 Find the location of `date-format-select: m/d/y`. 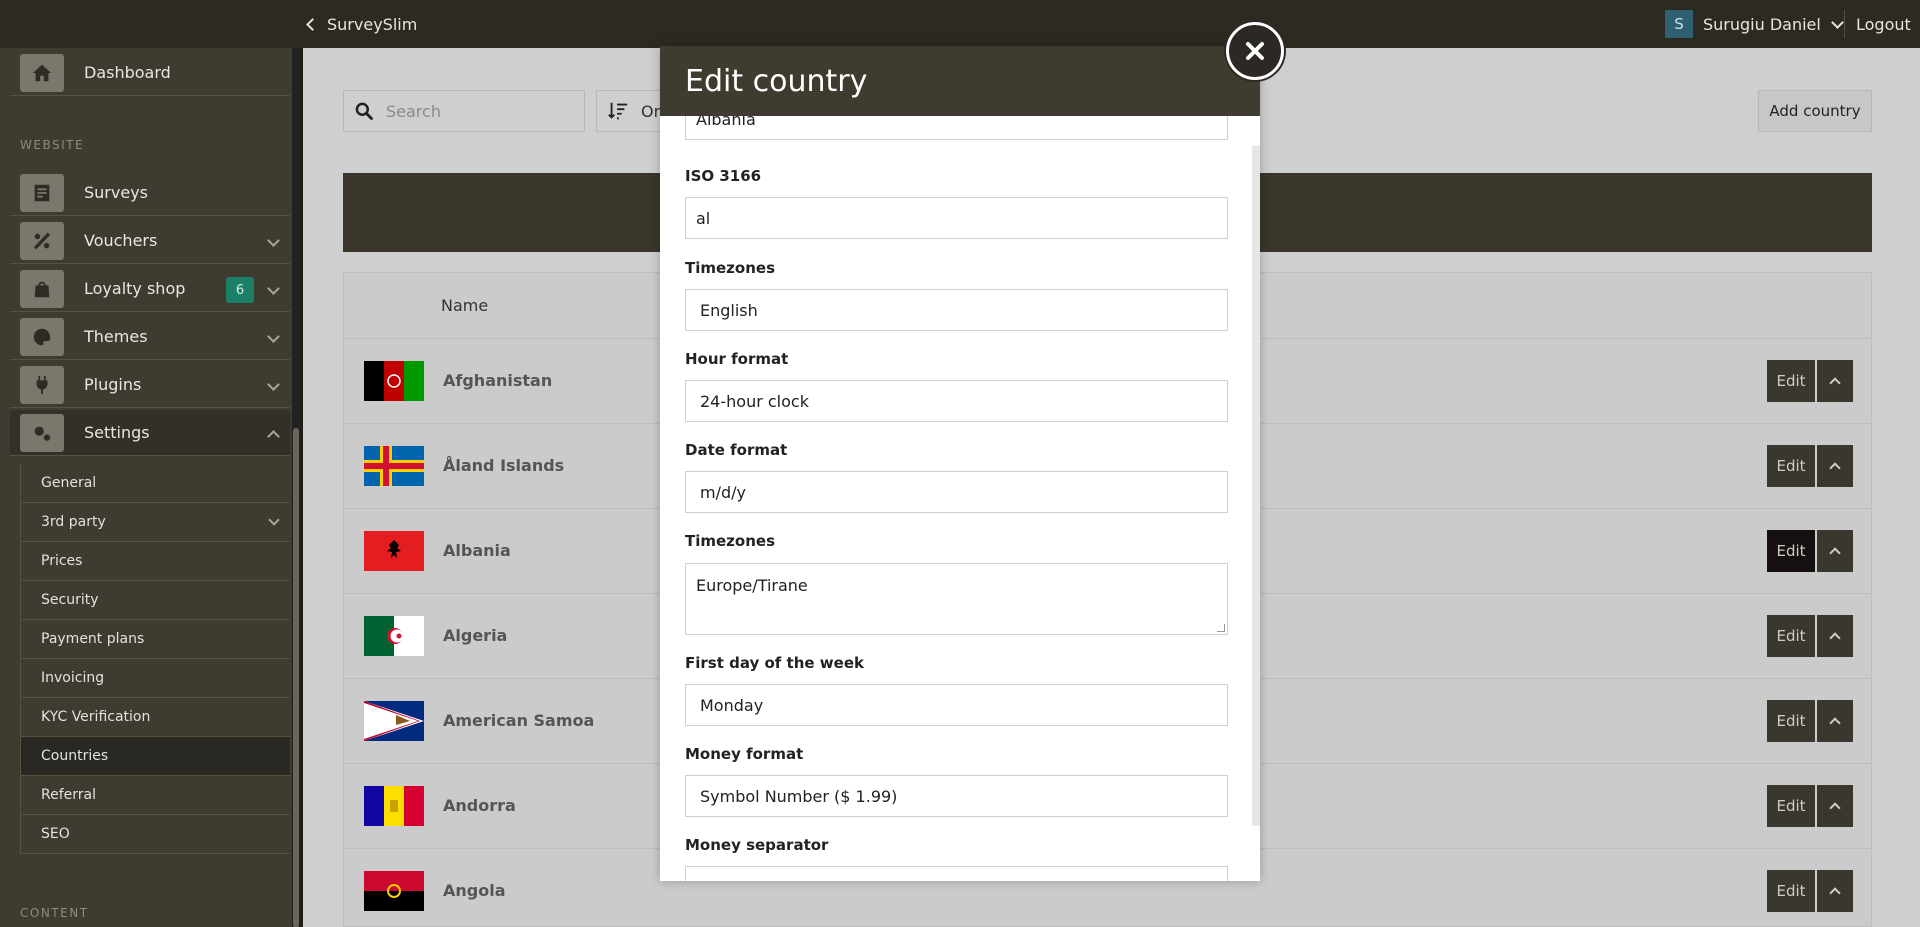

date-format-select: m/d/y is located at coordinates (956, 492).